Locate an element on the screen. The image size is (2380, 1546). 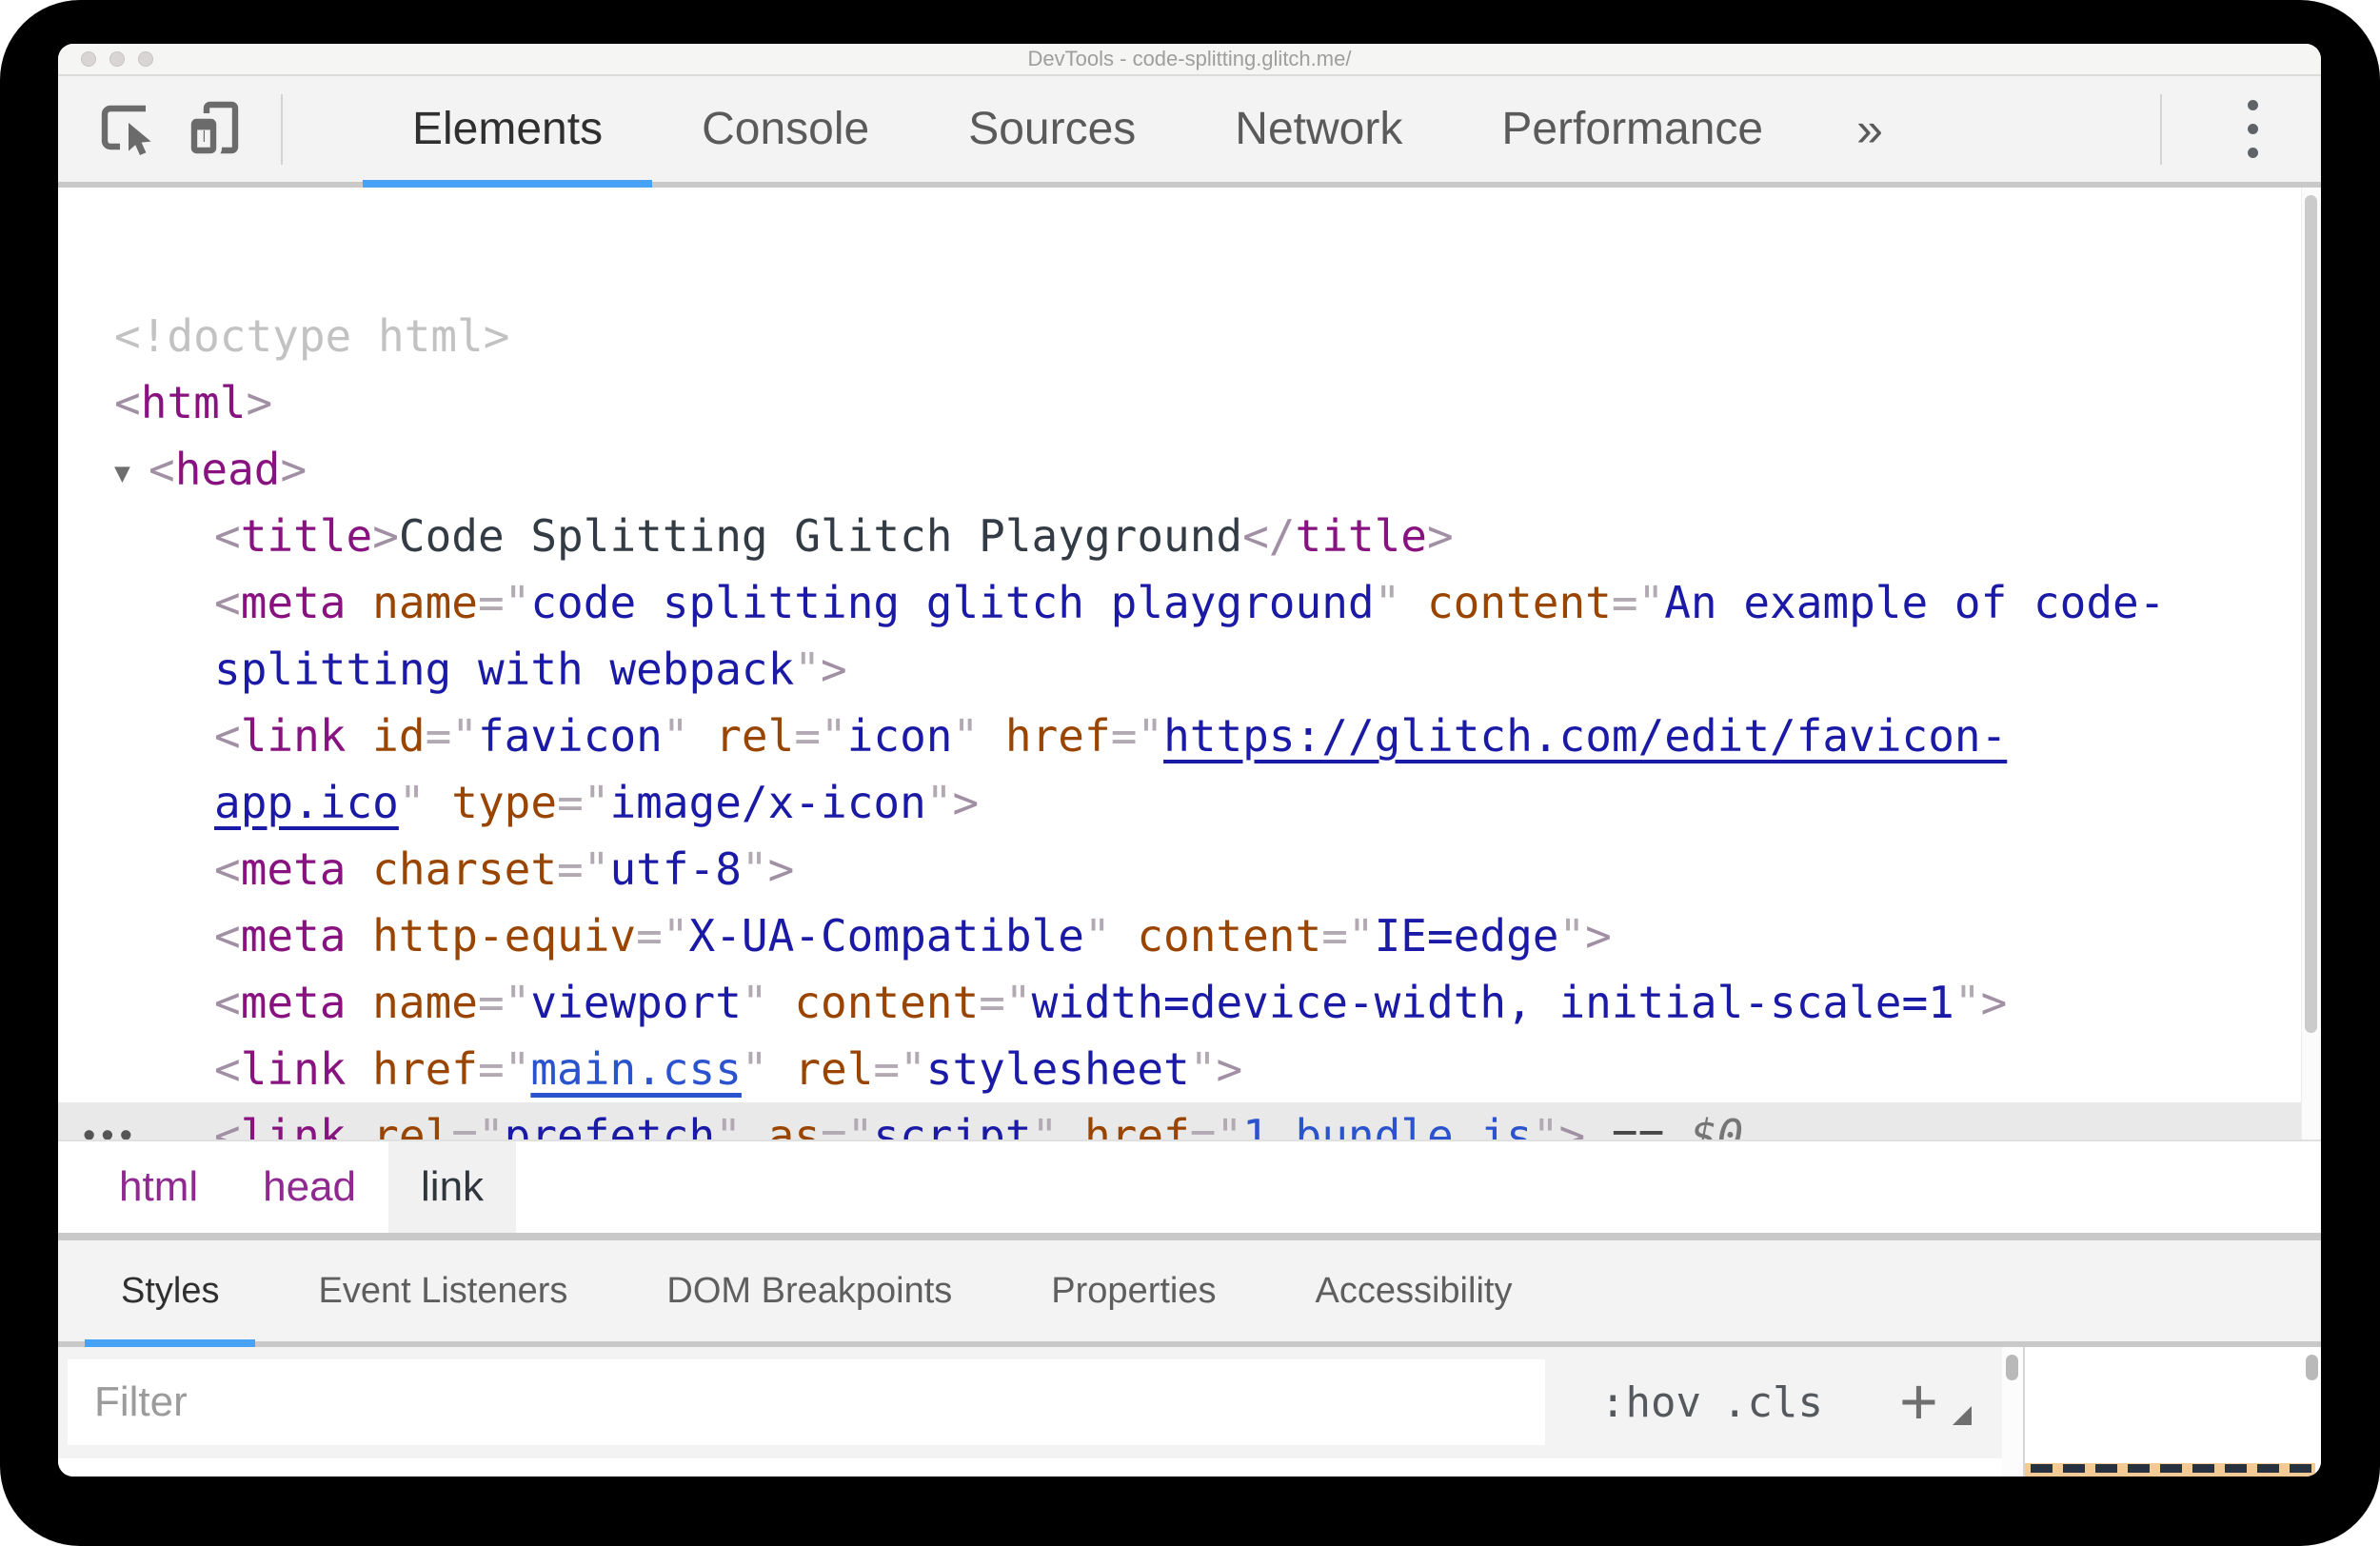
dom-tree-node: <!doctype html> is located at coordinates (1189, 336).